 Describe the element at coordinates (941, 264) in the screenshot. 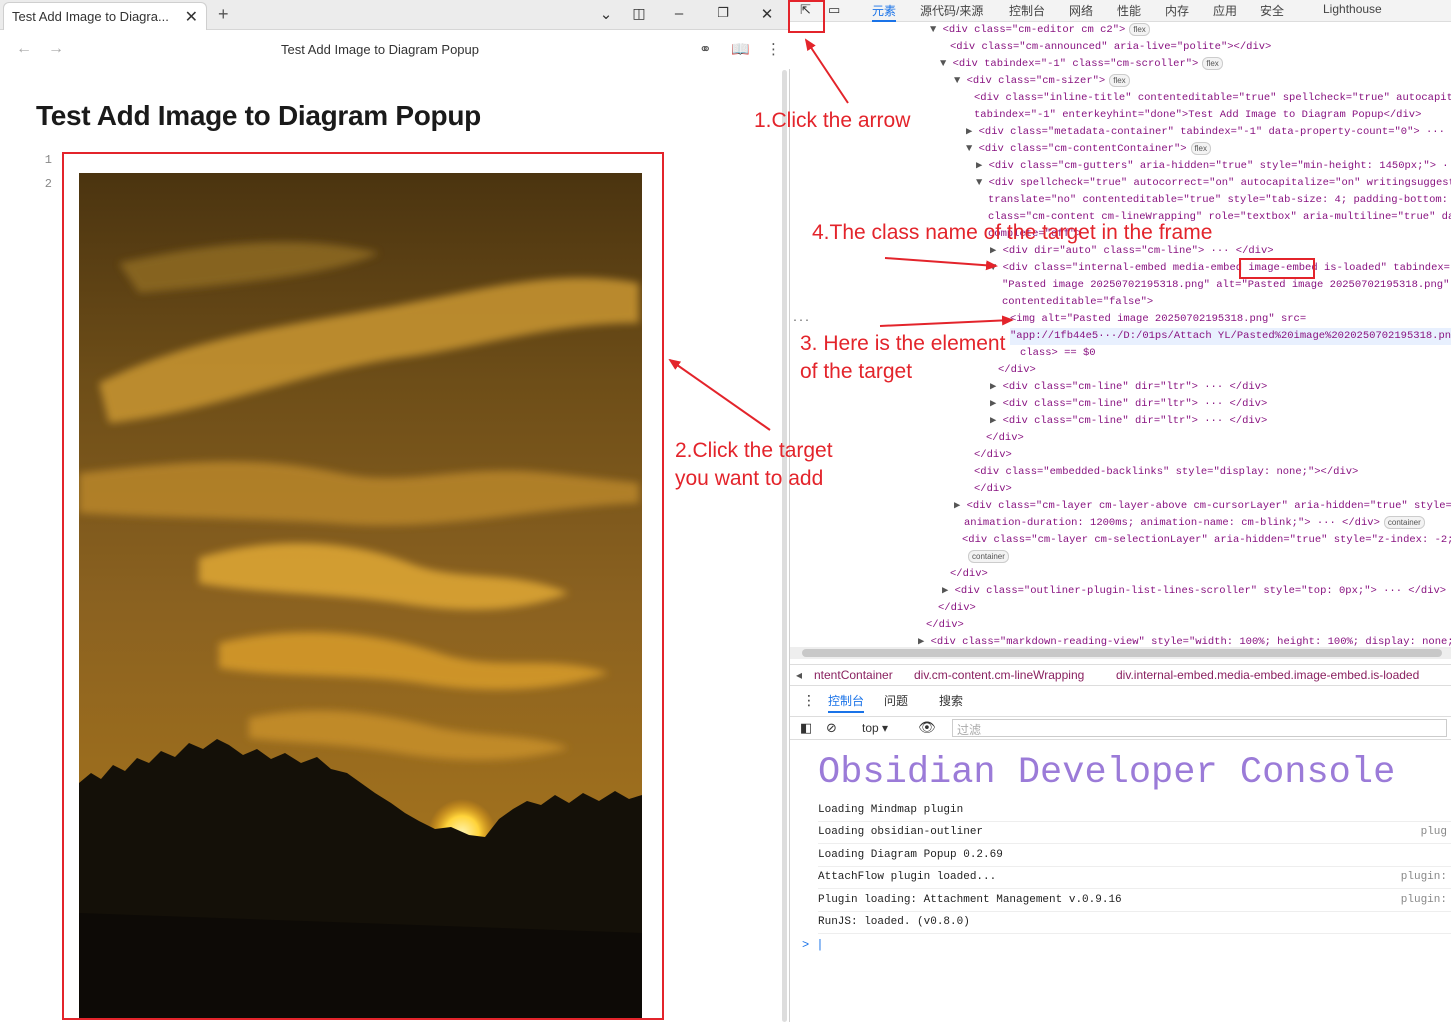

I see `arrow-step4` at that location.